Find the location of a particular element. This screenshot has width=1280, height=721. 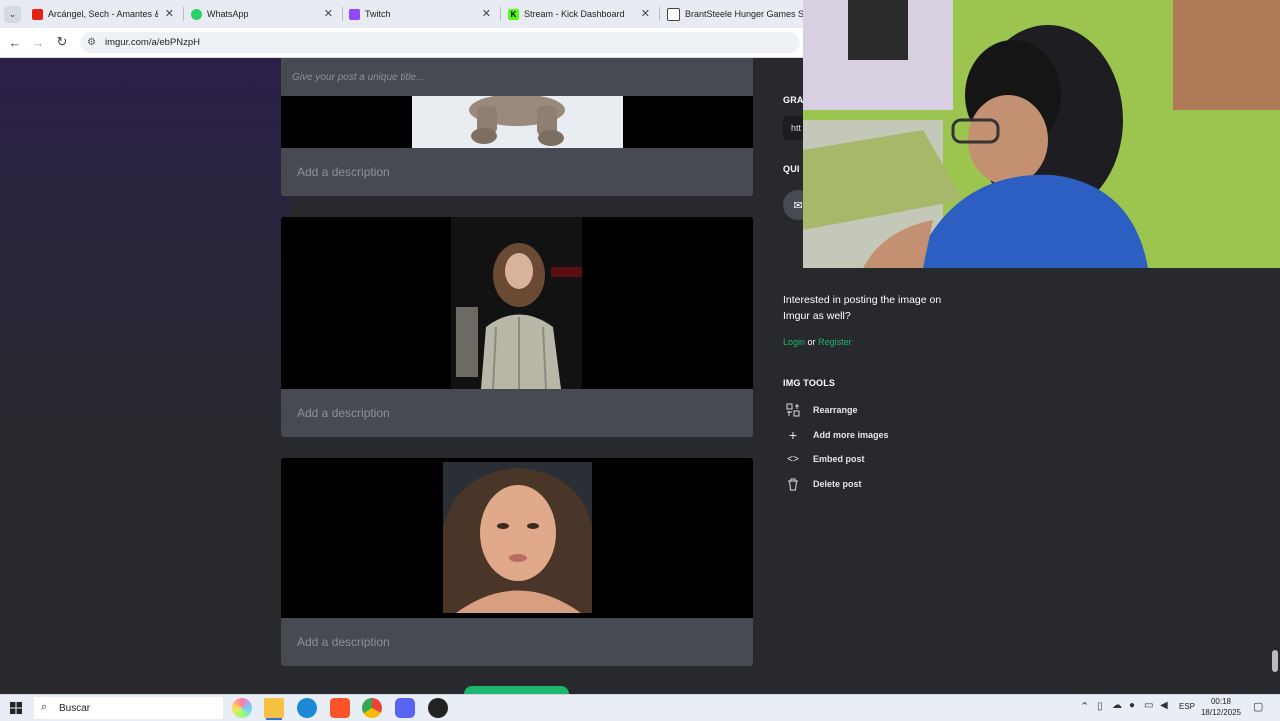

portrait-image is located at coordinates (516, 303).